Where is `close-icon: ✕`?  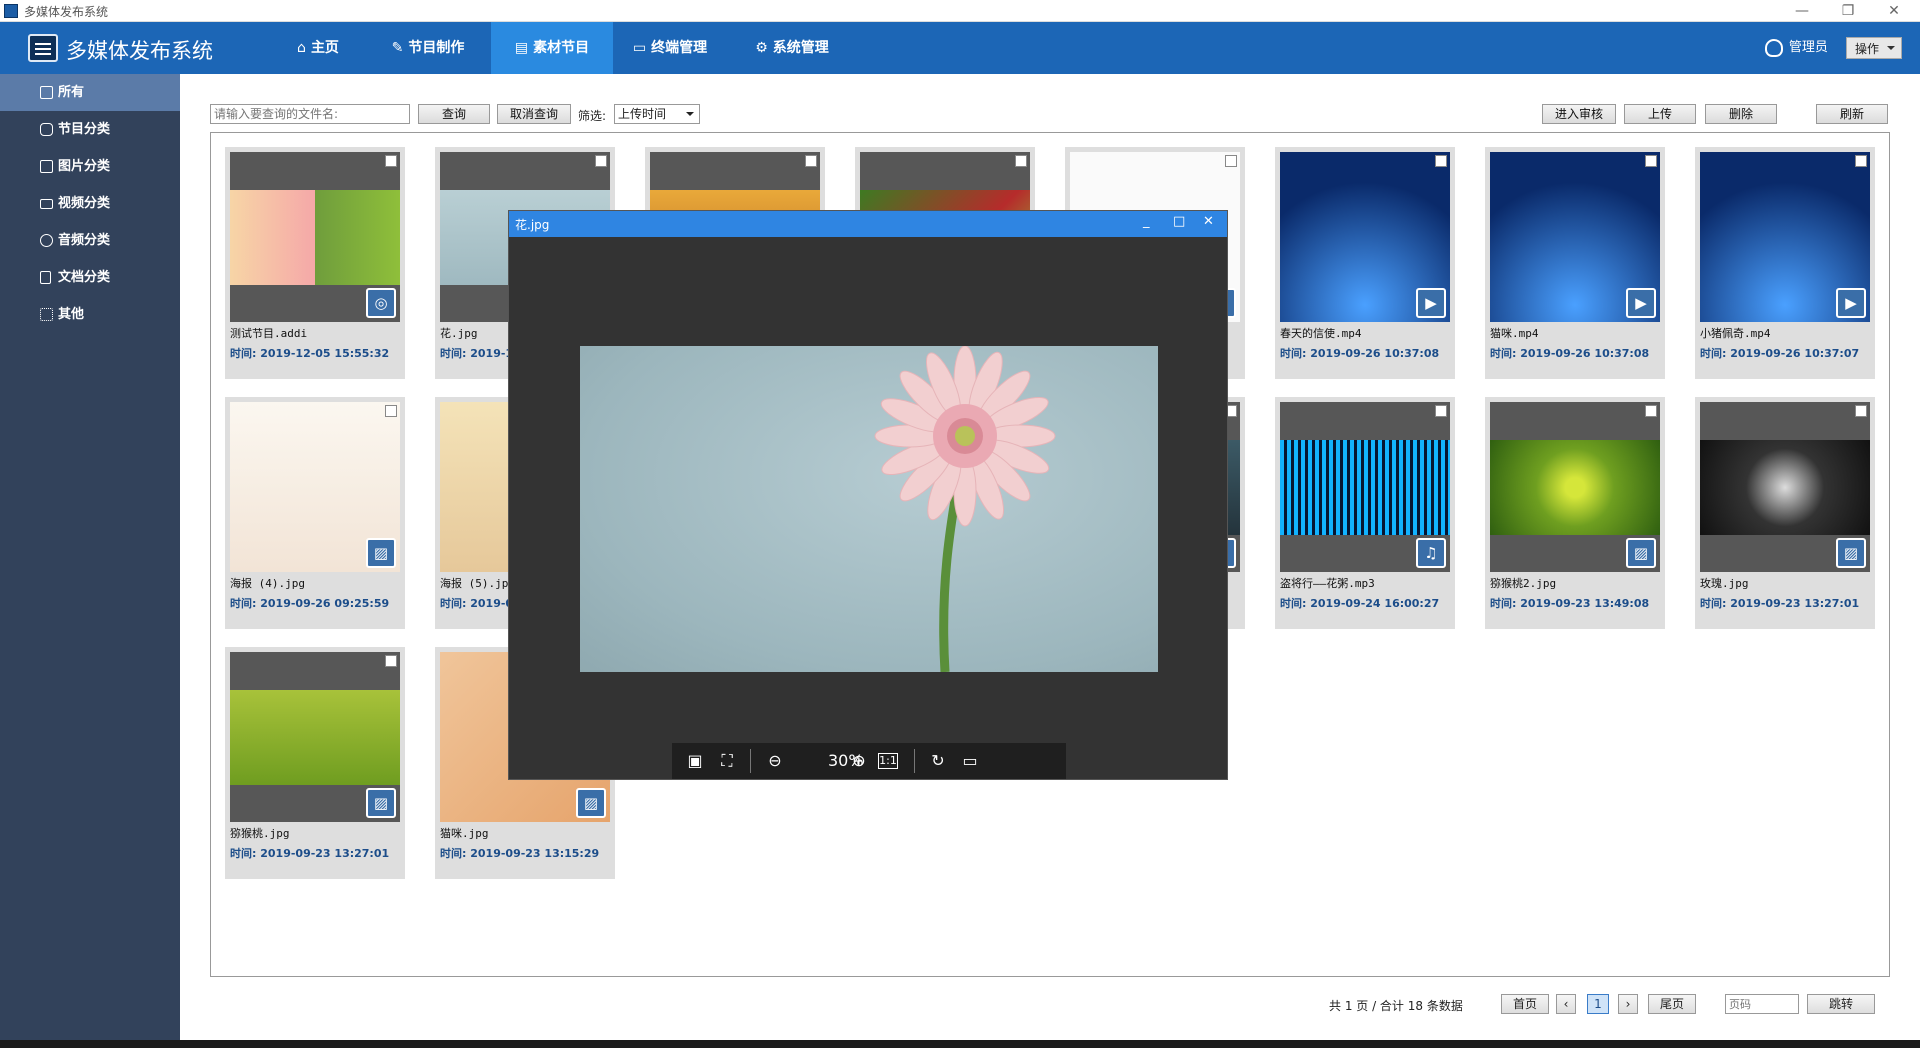
close-icon: ✕ is located at coordinates (1894, 11).